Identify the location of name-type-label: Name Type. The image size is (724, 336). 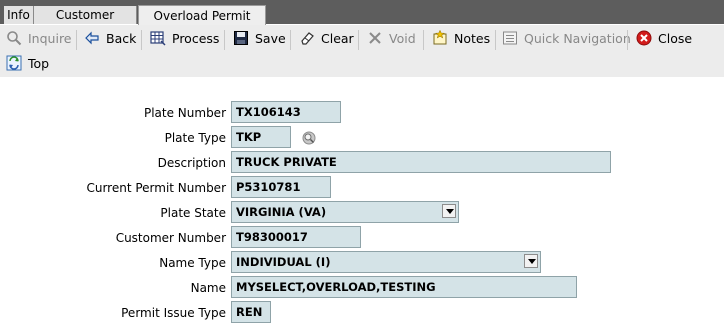
(192, 263).